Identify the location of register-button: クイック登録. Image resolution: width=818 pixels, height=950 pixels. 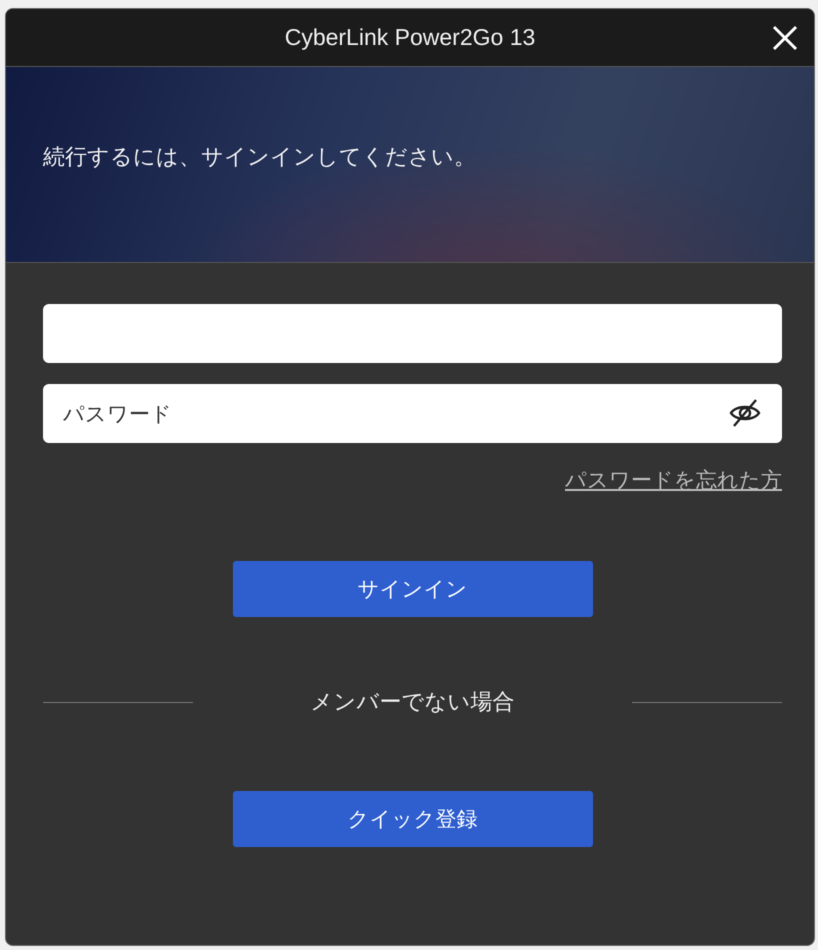
(412, 819).